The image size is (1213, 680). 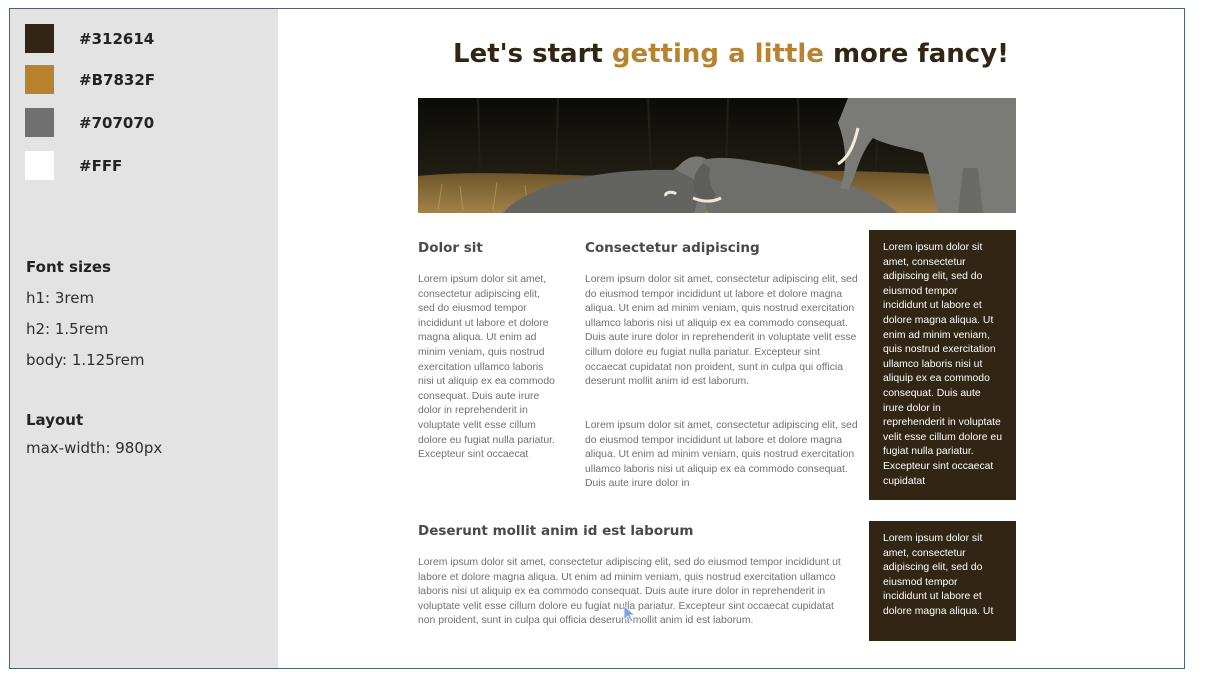 I want to click on swatch-row-gray: #707070, so click(x=89, y=122).